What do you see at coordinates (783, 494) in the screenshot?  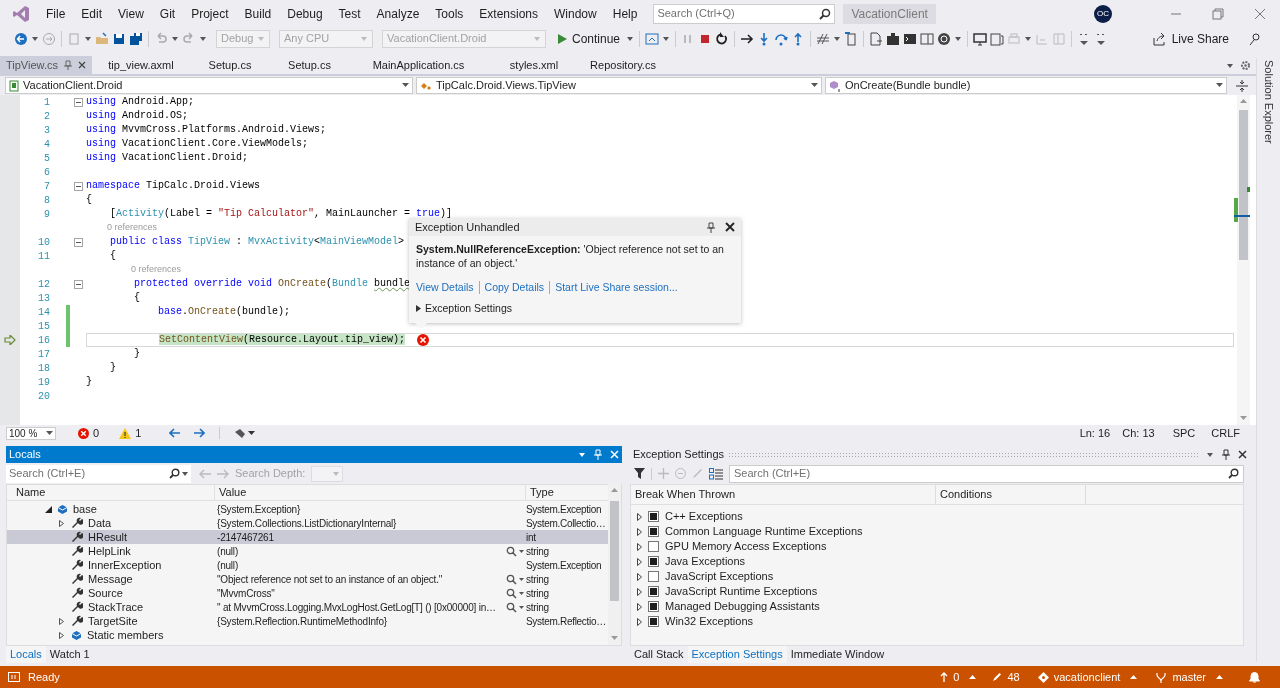 I see `column-header: Break When Thrown` at bounding box center [783, 494].